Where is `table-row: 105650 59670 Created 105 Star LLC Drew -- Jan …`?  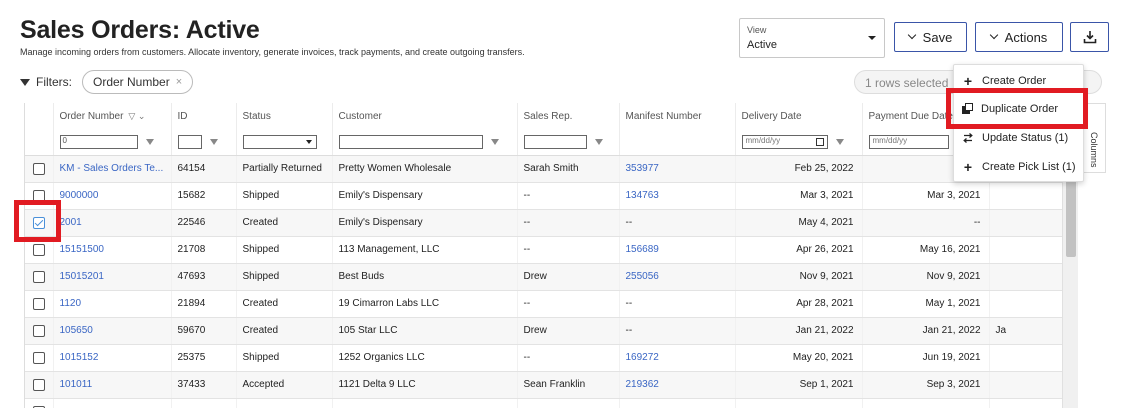 table-row: 105650 59670 Created 105 Star LLC Drew -- Jan … is located at coordinates (543, 331).